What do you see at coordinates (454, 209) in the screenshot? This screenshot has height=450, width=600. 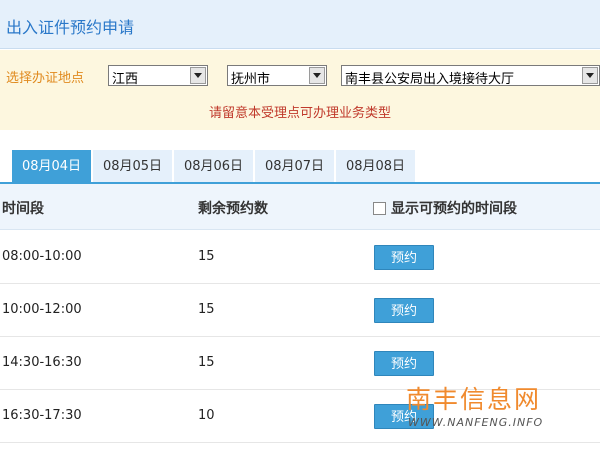 I see `show-available-label: 显示可预约的时间段` at bounding box center [454, 209].